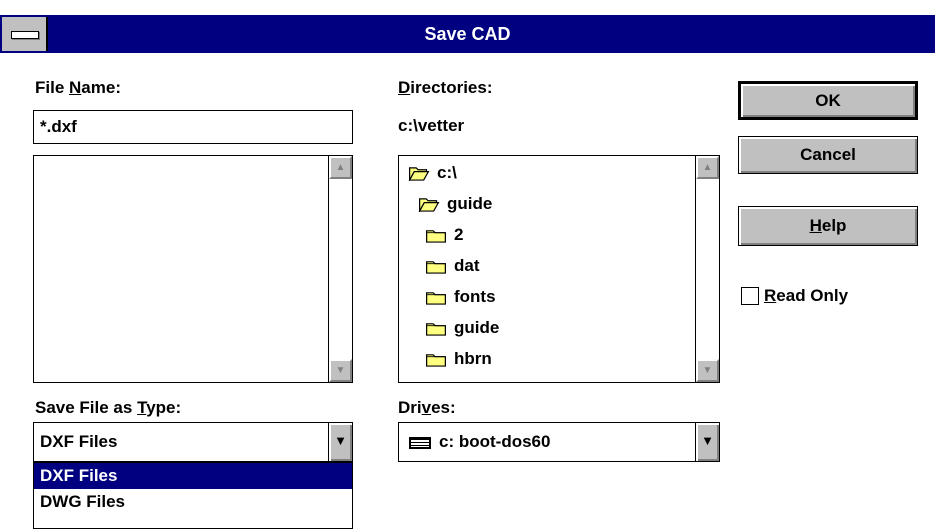 The width and height of the screenshot is (935, 529). Describe the element at coordinates (431, 125) in the screenshot. I see `current-directory-path: c:\vetter` at that location.